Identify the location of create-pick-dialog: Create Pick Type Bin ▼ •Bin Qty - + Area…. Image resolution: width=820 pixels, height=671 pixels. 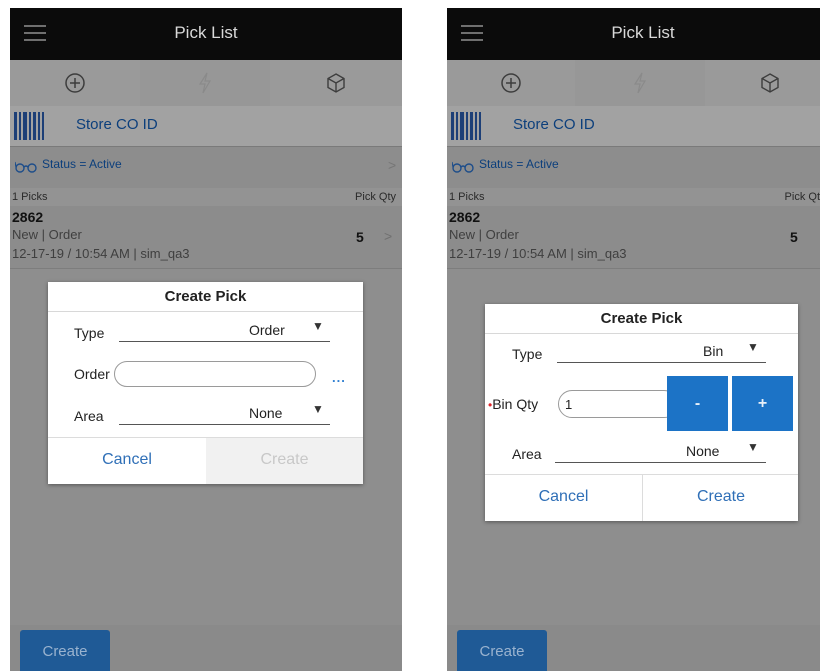
(641, 412).